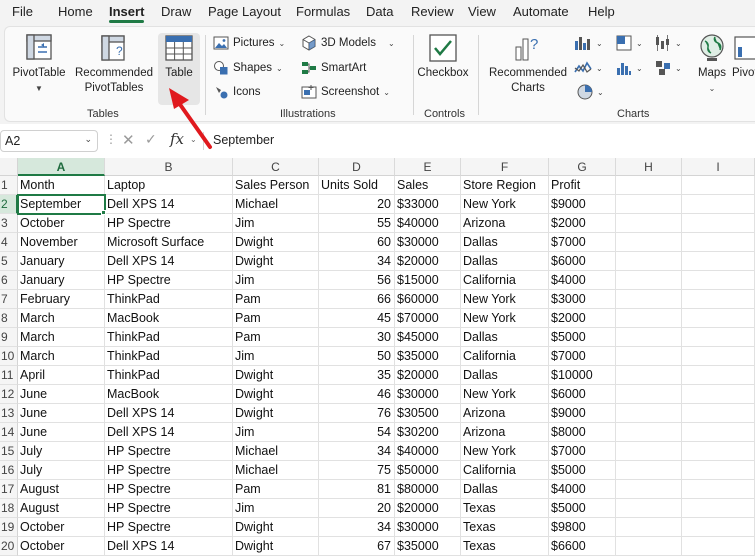  I want to click on row-header-11: 11, so click(9, 375).